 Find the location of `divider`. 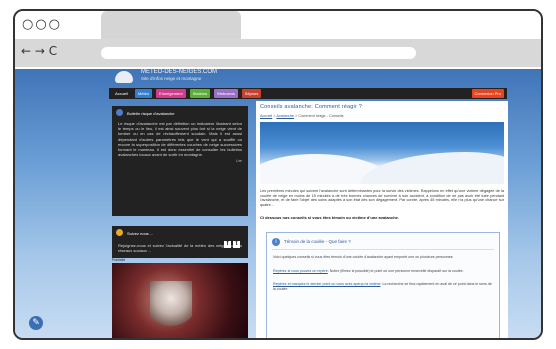

divider is located at coordinates (383, 249).